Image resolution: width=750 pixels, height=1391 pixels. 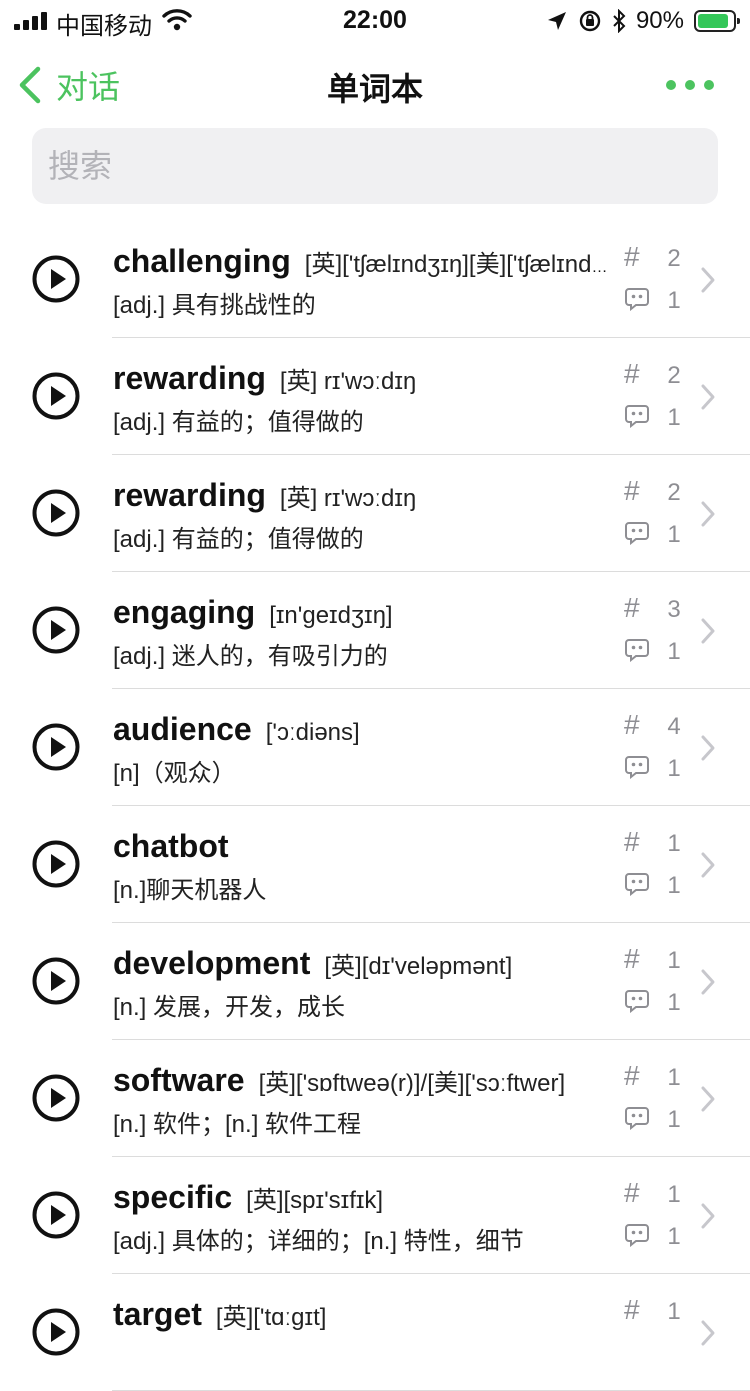 I want to click on word: software, so click(x=179, y=1080).